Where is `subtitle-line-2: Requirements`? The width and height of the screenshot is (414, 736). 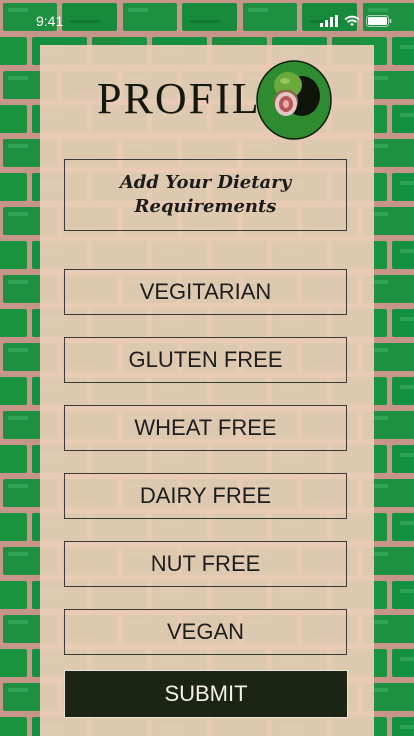
subtitle-line-2: Requirements is located at coordinates (205, 206).